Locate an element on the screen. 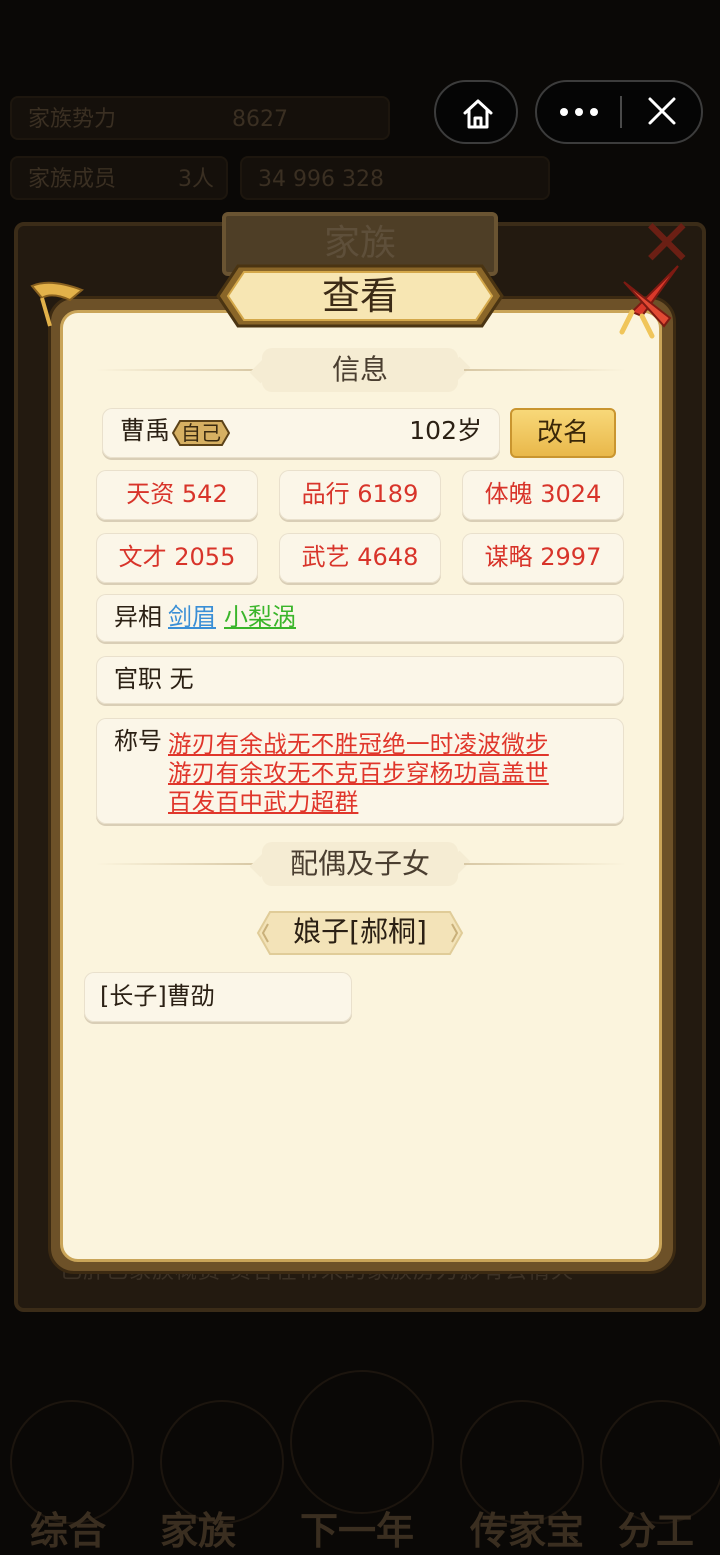 The height and width of the screenshot is (1555, 720). titles-line-3: 百发百中武力超群 is located at coordinates (263, 802).